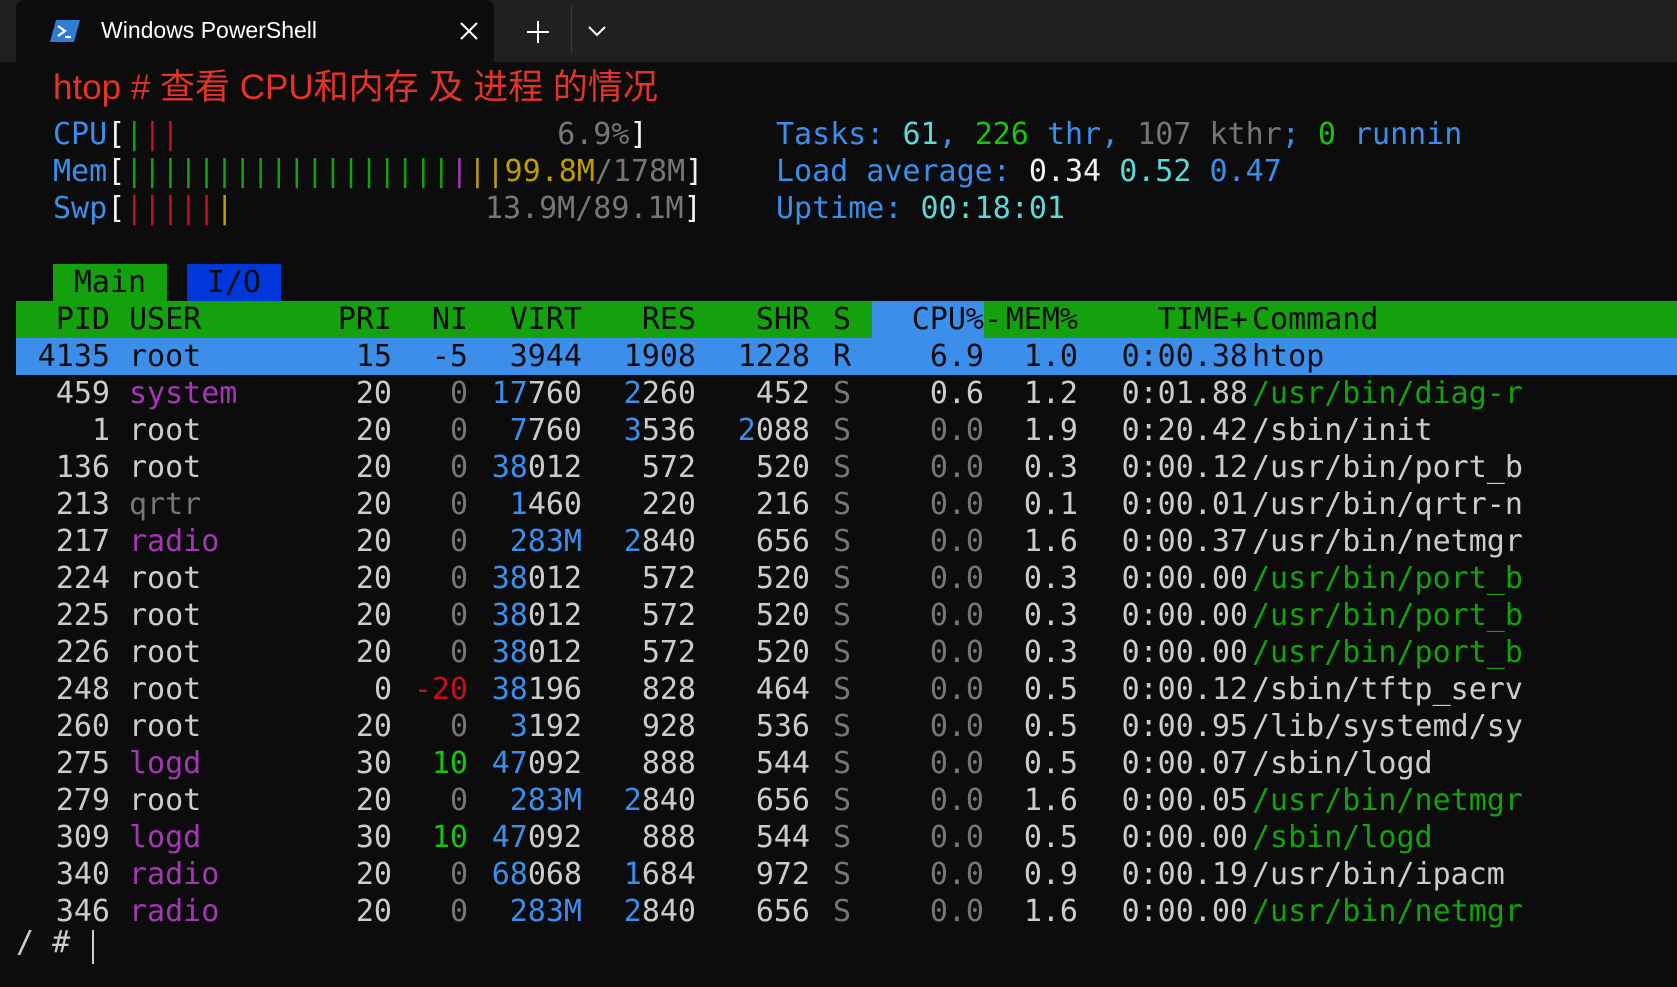 Image resolution: width=1677 pixels, height=987 pixels. I want to click on cell-command: /sbin/tftp_serv, so click(1387, 689).